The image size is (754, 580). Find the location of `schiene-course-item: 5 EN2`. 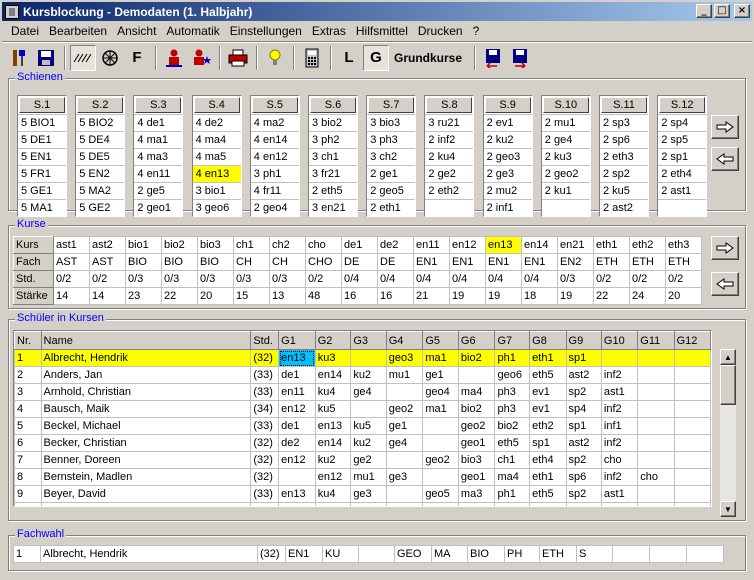

schiene-course-item: 5 EN2 is located at coordinates (100, 173).